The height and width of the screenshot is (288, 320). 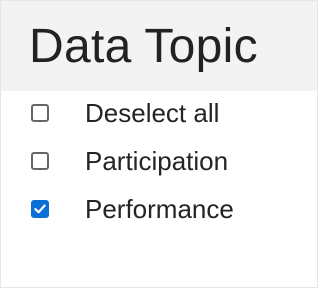 I want to click on filter-option-label: Participation, so click(x=157, y=161).